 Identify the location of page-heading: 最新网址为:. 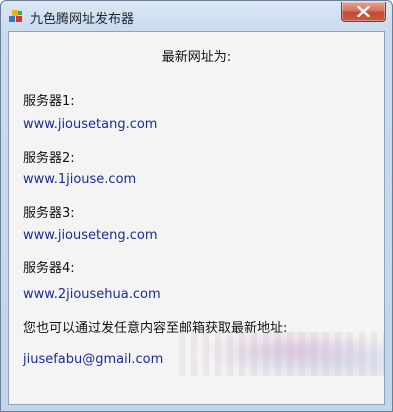
(196, 57).